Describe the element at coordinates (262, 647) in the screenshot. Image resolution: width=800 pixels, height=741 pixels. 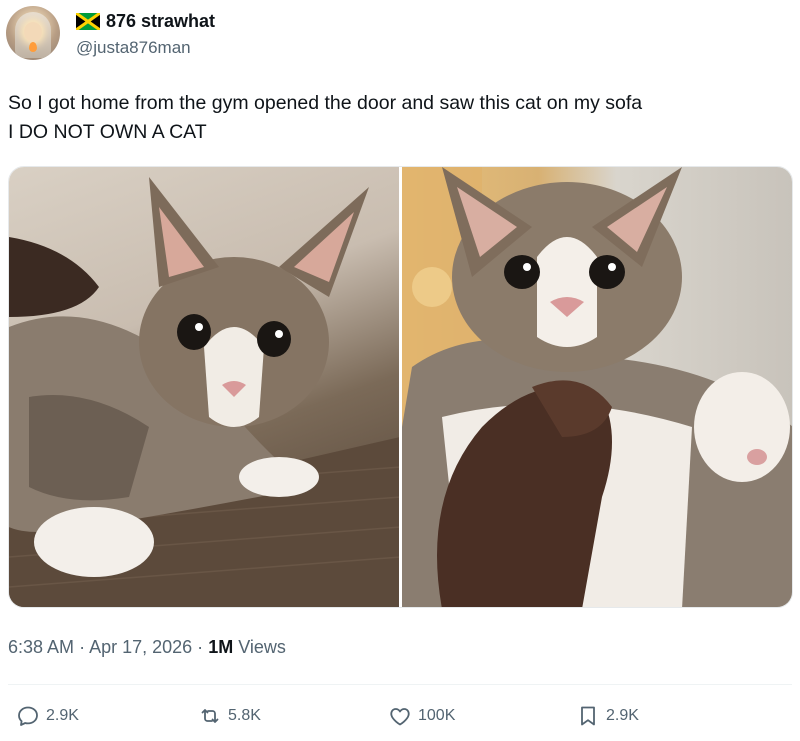
I see `views-label: Views` at that location.